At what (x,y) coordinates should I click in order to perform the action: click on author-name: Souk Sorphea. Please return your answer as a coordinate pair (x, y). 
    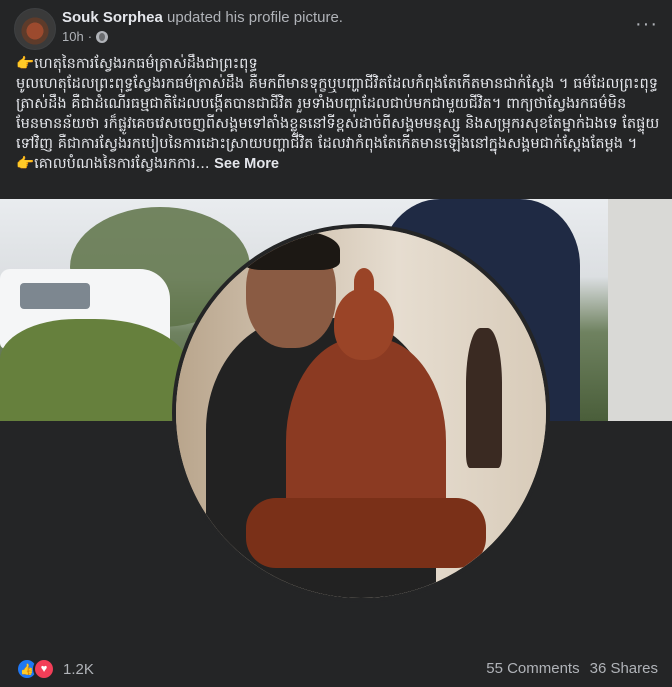
    Looking at the image, I should click on (112, 17).